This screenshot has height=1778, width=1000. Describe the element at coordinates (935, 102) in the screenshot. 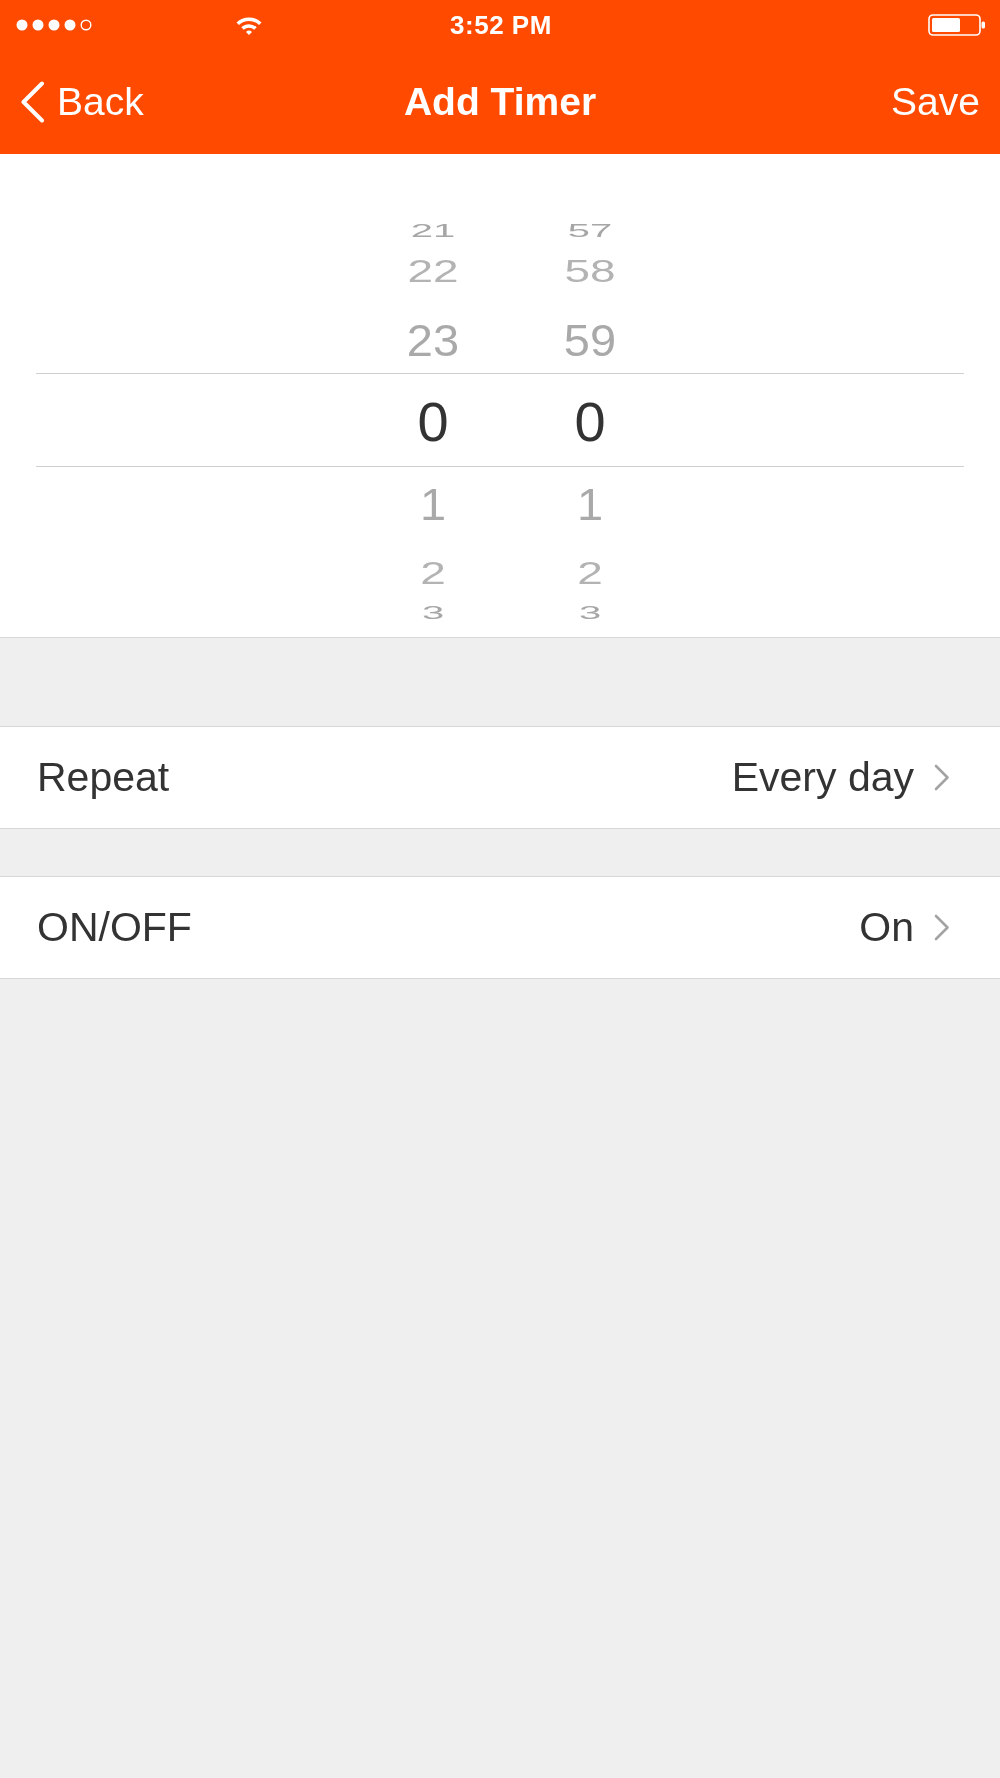

I see `save-button: Save` at that location.